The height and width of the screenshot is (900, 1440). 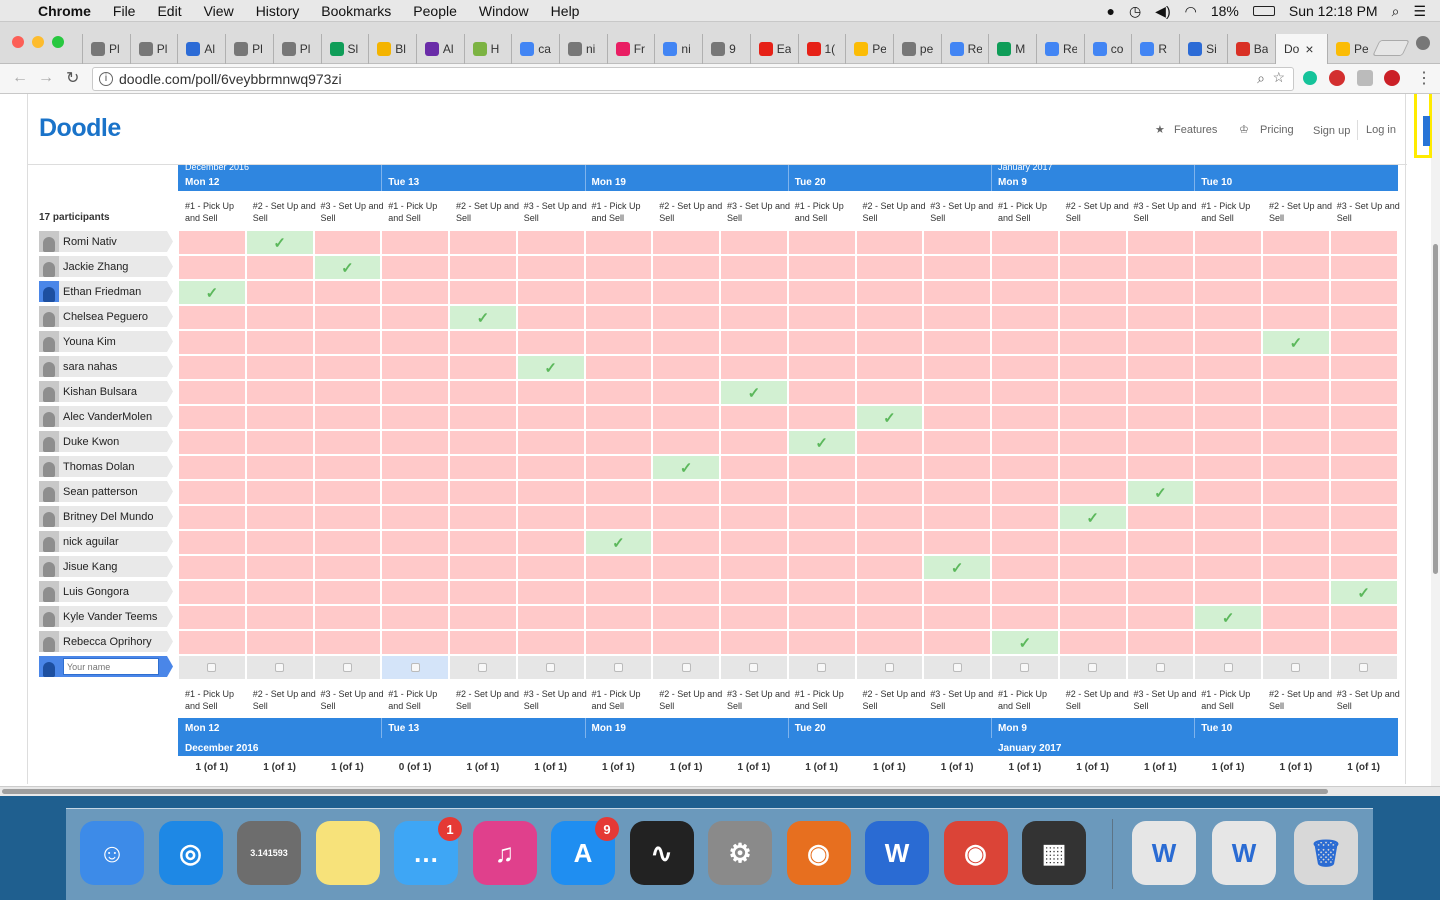 I want to click on scrollbar-thumb, so click(x=1435, y=409).